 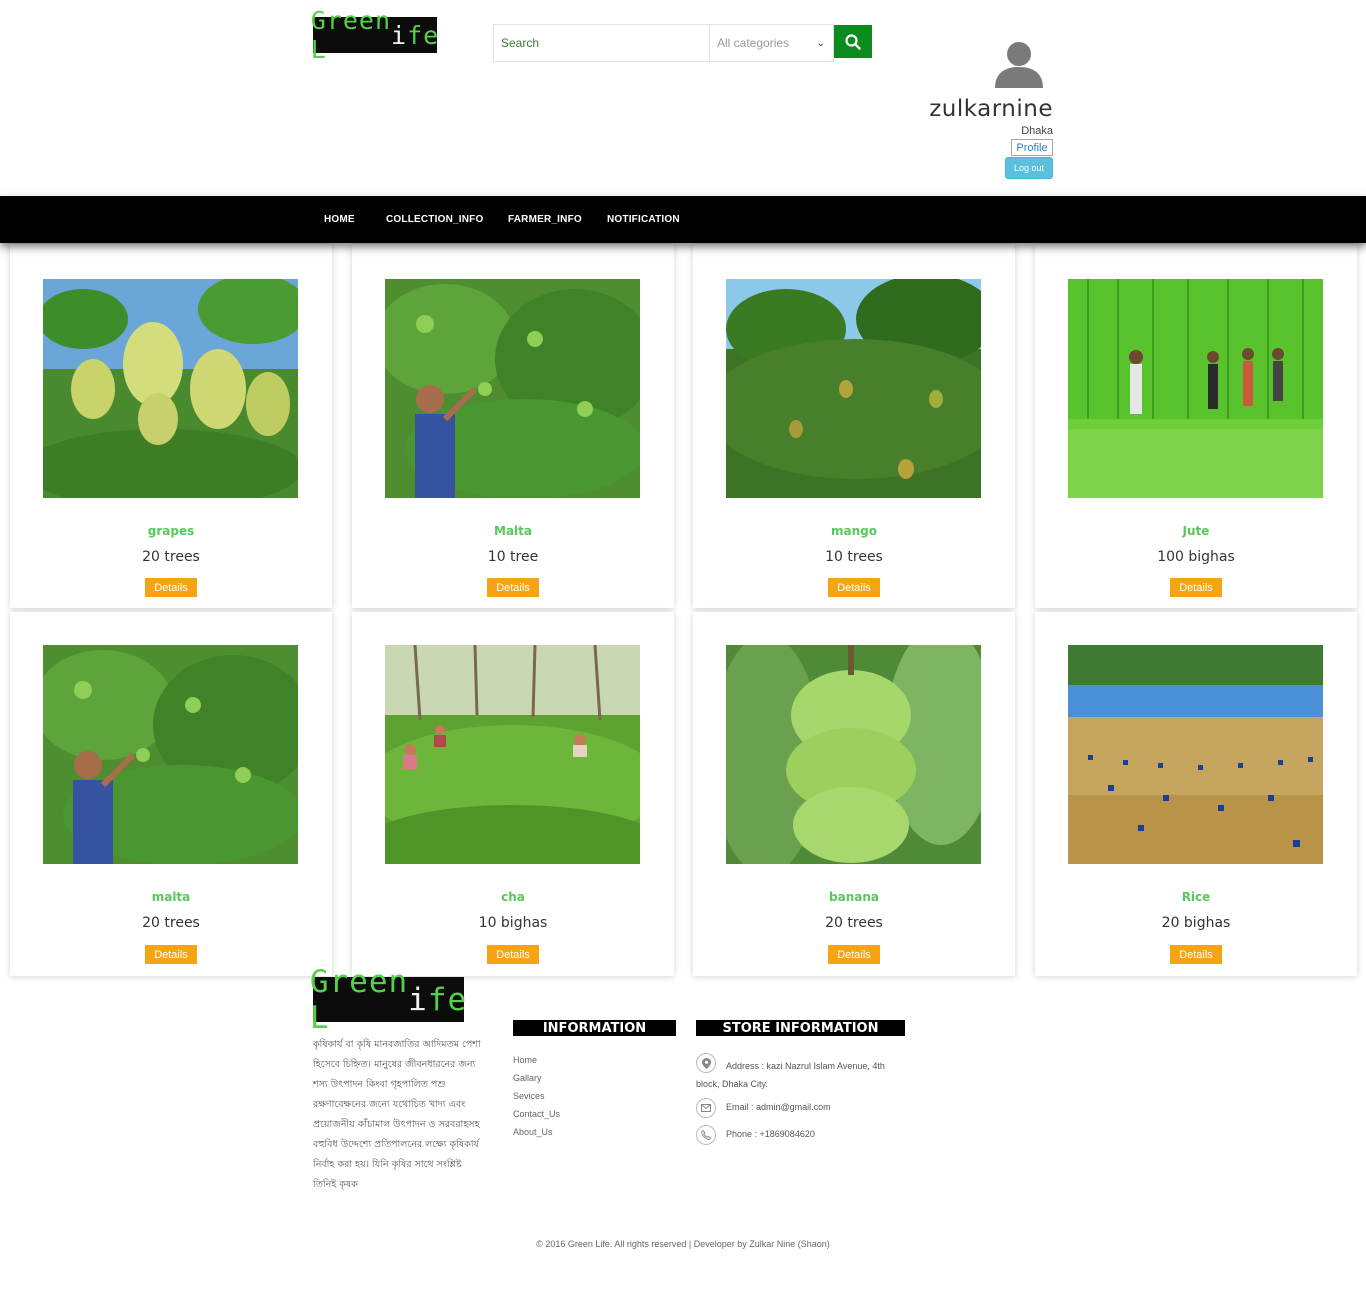 I want to click on user-city: Dhaka, so click(x=1037, y=131).